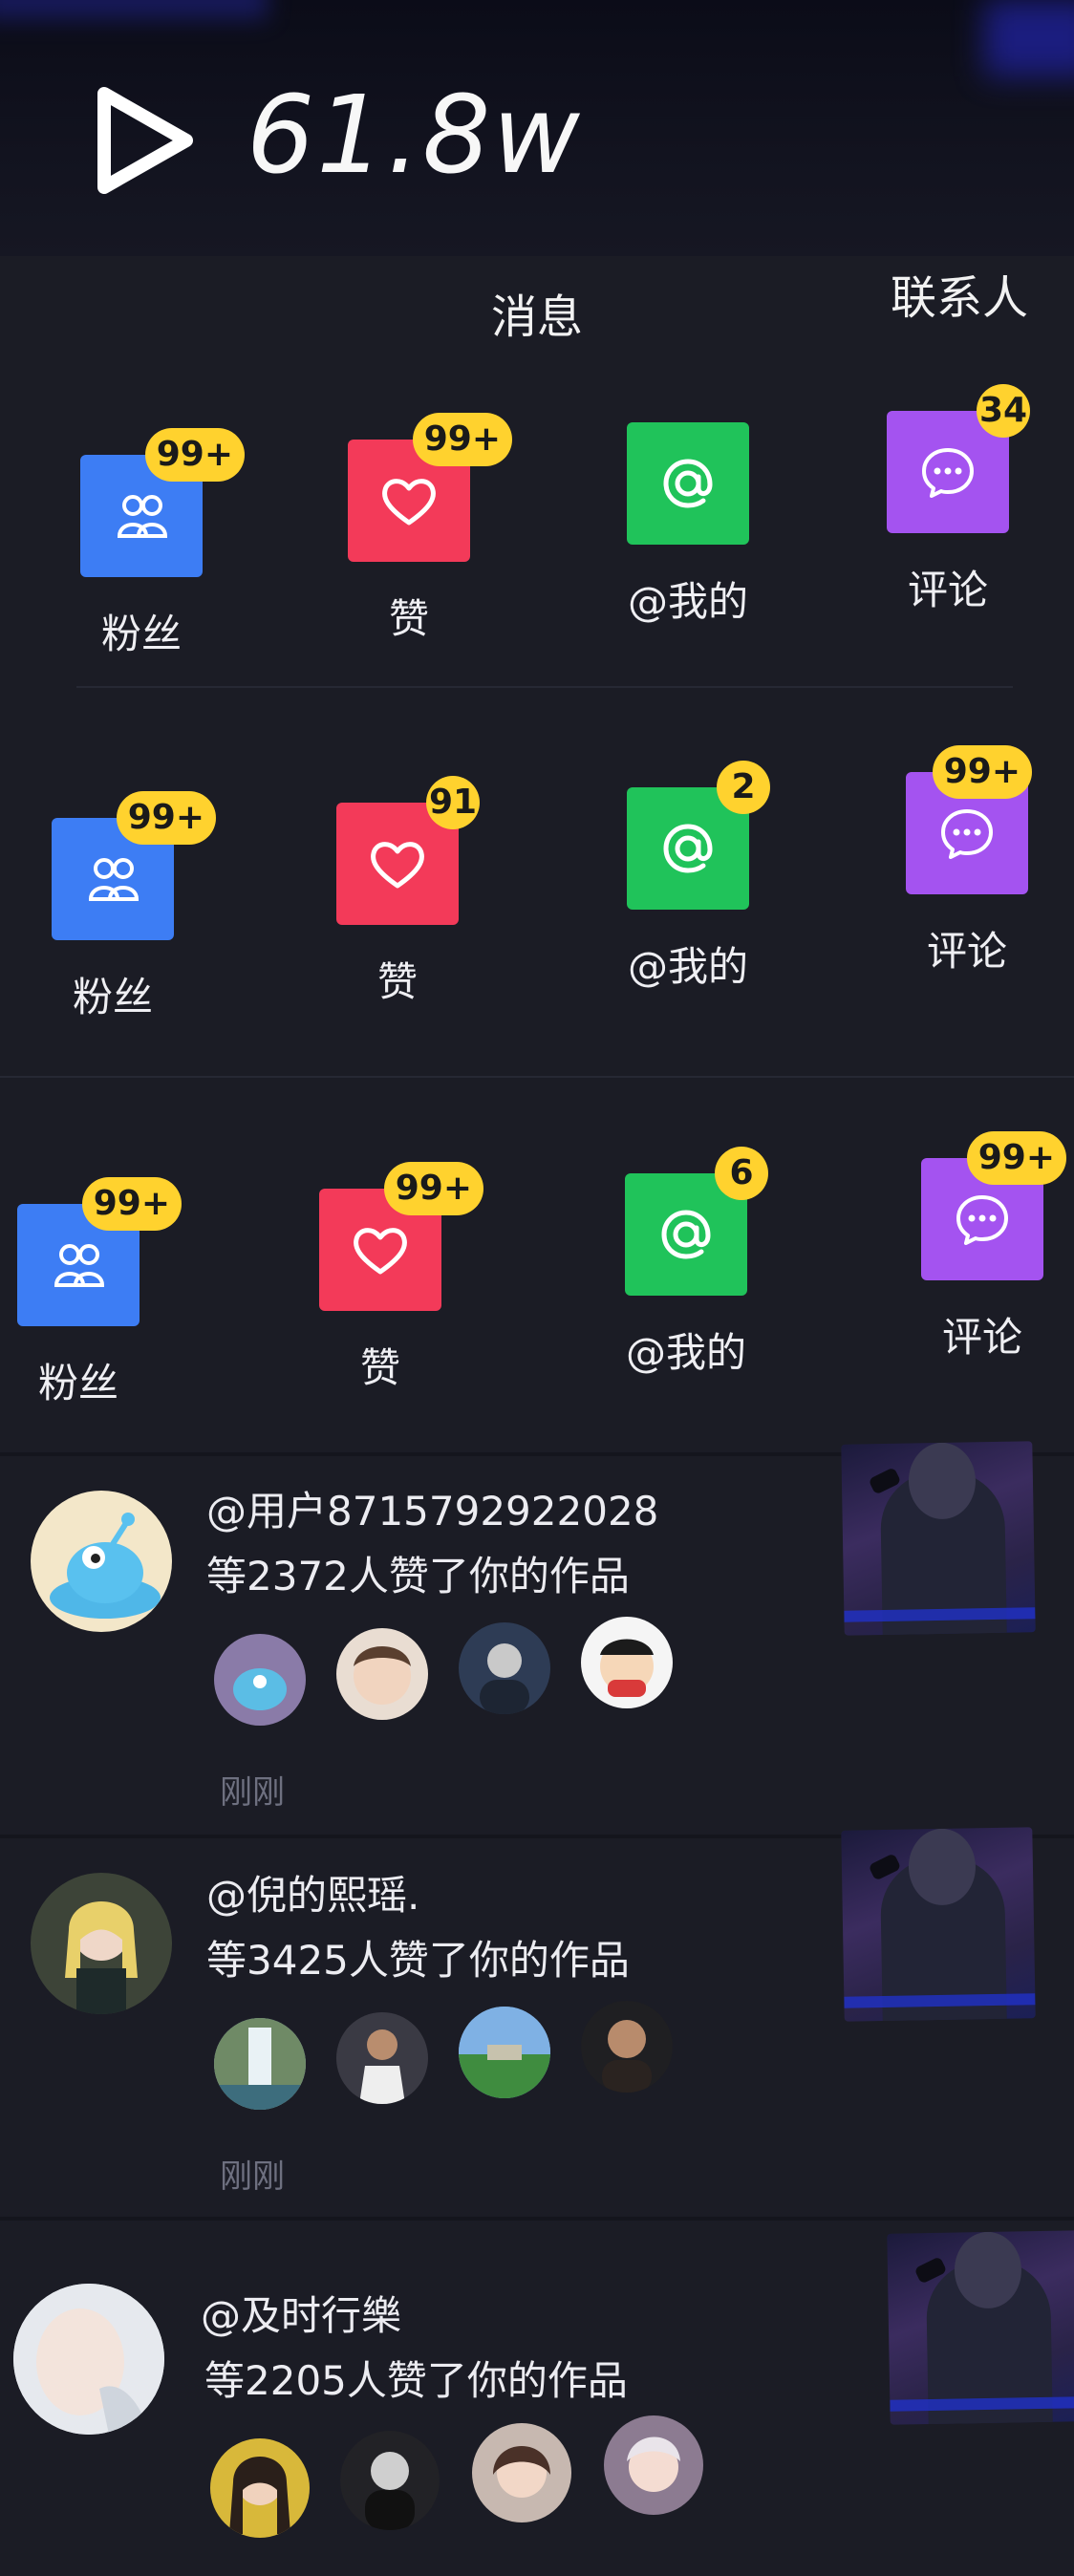 The image size is (1074, 2576). What do you see at coordinates (260, 1689) in the screenshot?
I see `monster-avatar-icon` at bounding box center [260, 1689].